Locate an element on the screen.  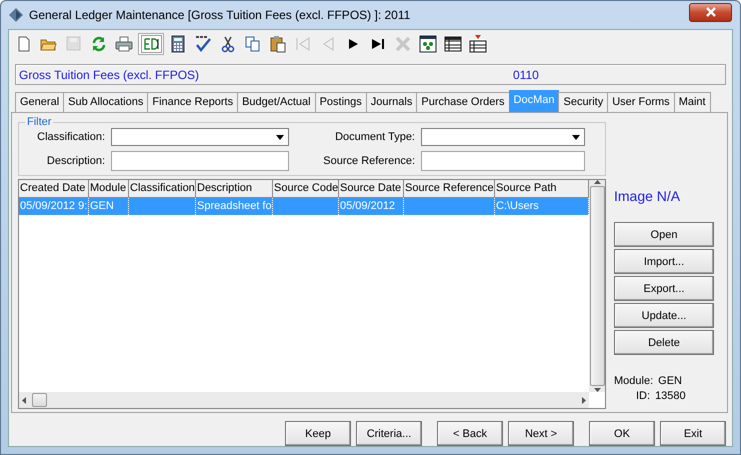
table-cell: C:\Users is located at coordinates (517, 206).